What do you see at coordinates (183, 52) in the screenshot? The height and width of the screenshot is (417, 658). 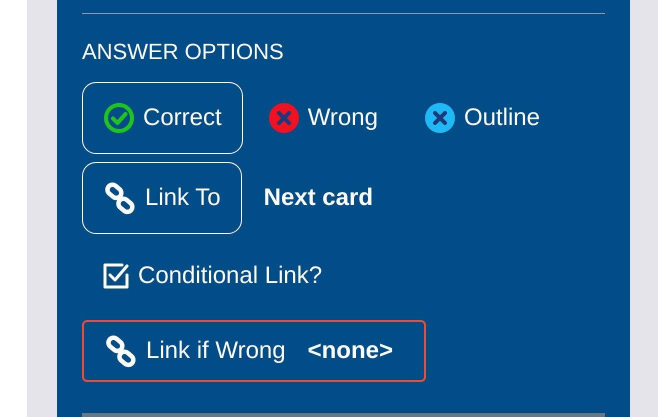 I see `section-title: ANSWER OPTIONS` at bounding box center [183, 52].